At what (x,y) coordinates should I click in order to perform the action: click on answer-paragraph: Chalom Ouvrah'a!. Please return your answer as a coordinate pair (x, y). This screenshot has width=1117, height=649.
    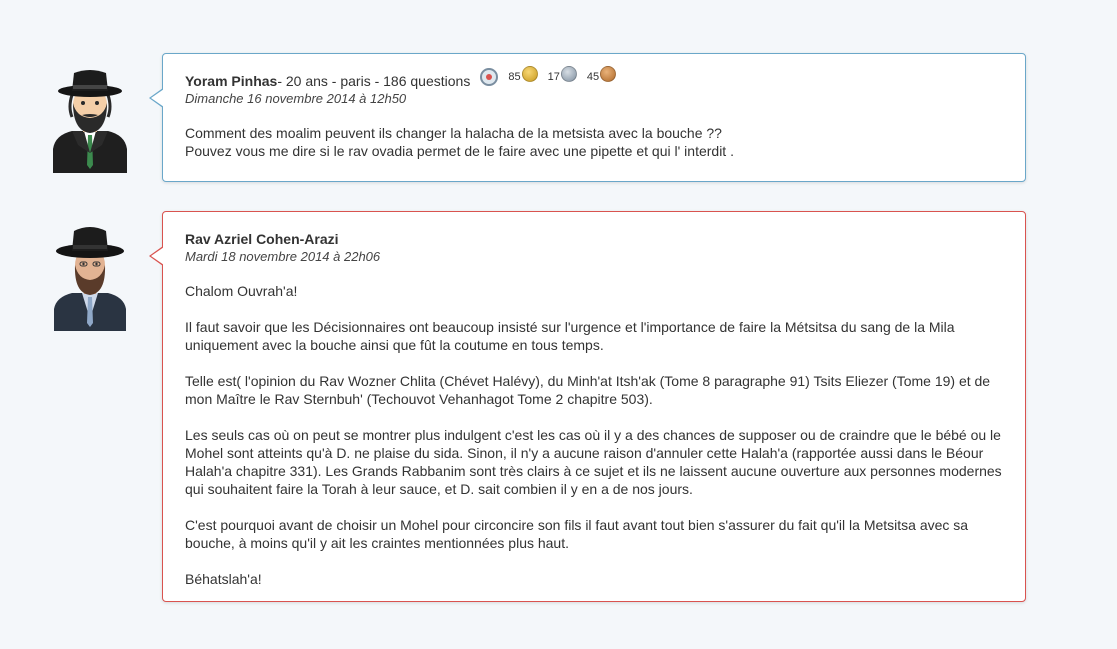
    Looking at the image, I should click on (241, 291).